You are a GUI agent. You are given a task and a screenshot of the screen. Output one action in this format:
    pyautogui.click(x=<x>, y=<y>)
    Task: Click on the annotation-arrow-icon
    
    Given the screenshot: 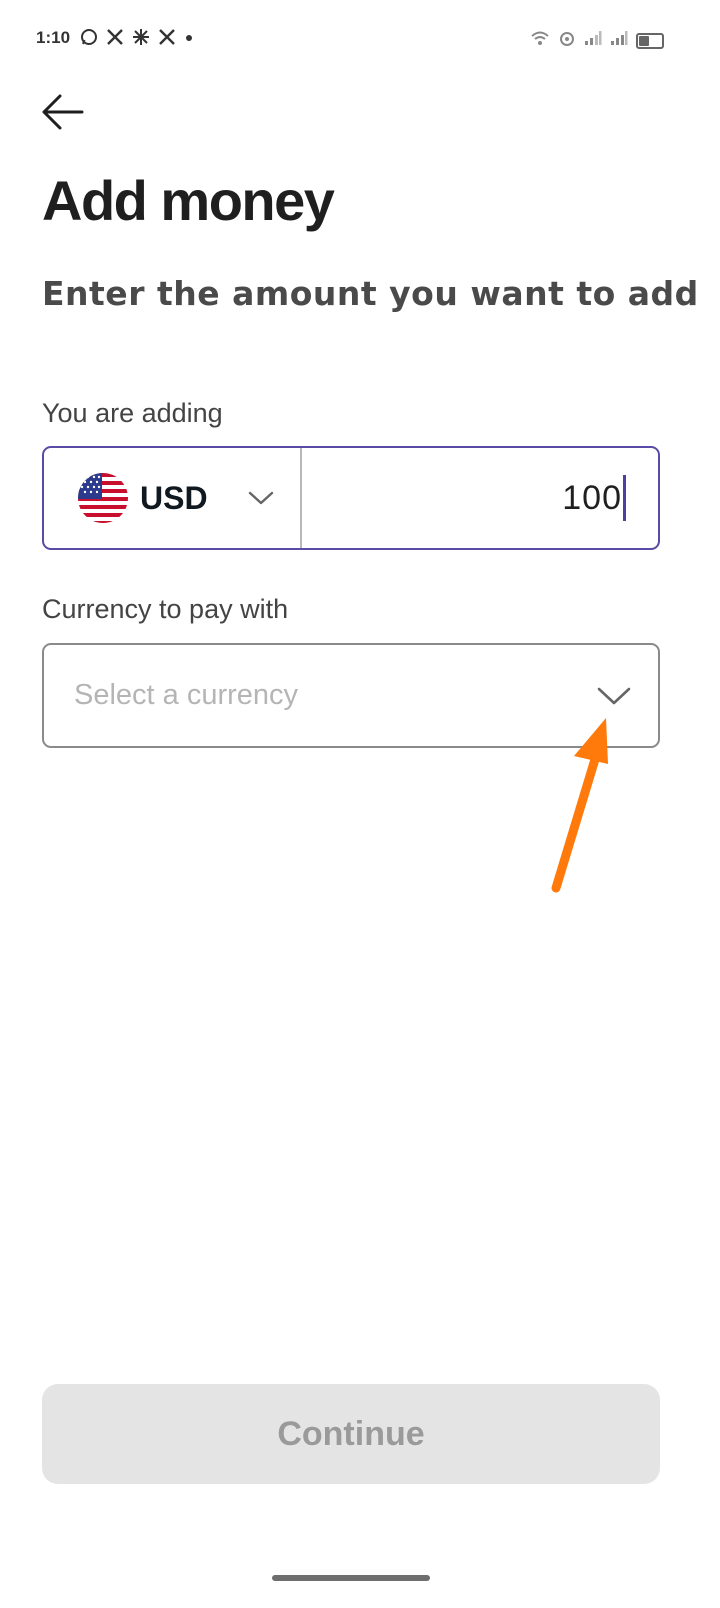 What is the action you would take?
    pyautogui.click(x=579, y=805)
    